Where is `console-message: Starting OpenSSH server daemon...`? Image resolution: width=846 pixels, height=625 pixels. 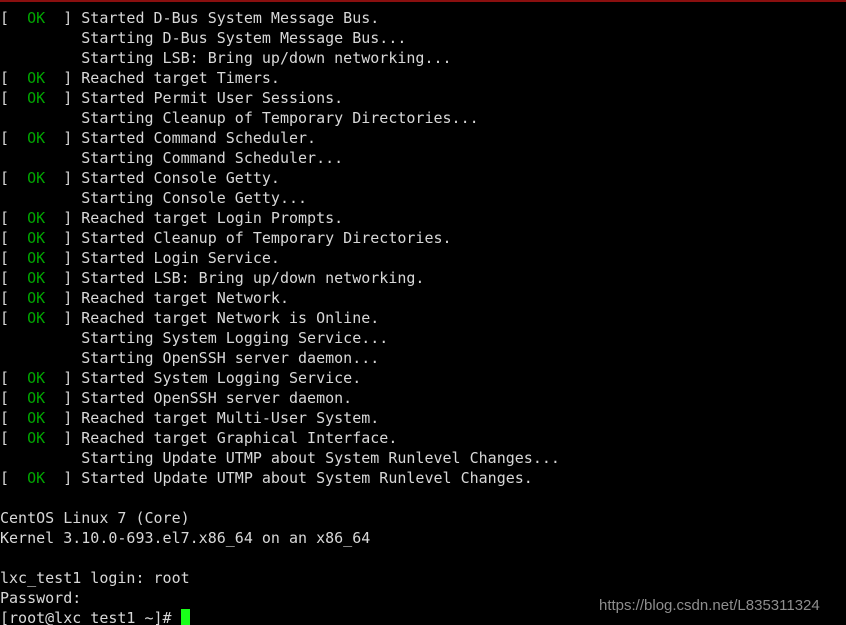 console-message: Starting OpenSSH server daemon... is located at coordinates (190, 358).